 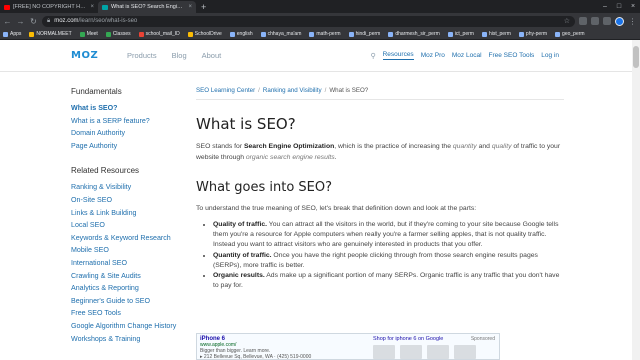 I want to click on list-item-heading: Quantity of traffic., so click(x=242, y=255).